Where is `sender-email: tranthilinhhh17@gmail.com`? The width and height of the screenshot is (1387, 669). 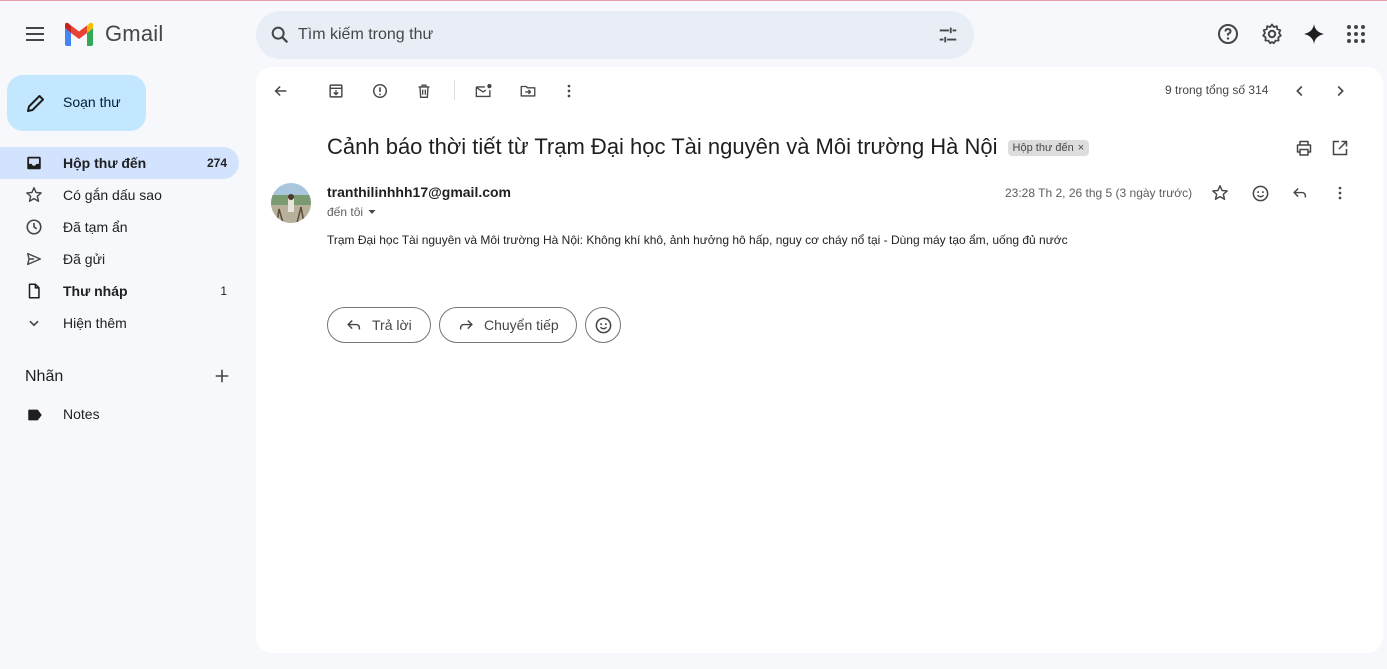 sender-email: tranthilinhhh17@gmail.com is located at coordinates (419, 192).